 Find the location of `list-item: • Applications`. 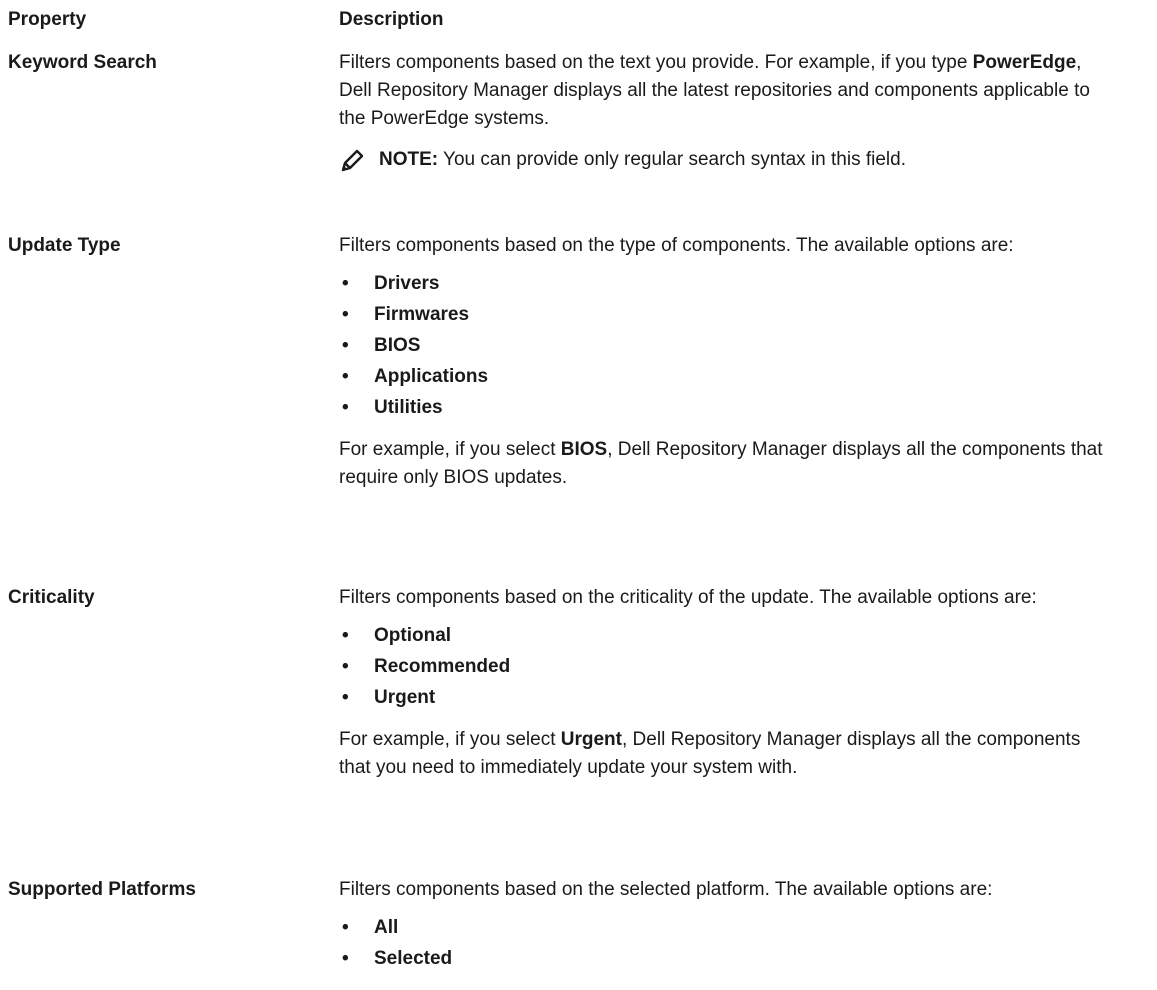

list-item: • Applications is located at coordinates (415, 376).